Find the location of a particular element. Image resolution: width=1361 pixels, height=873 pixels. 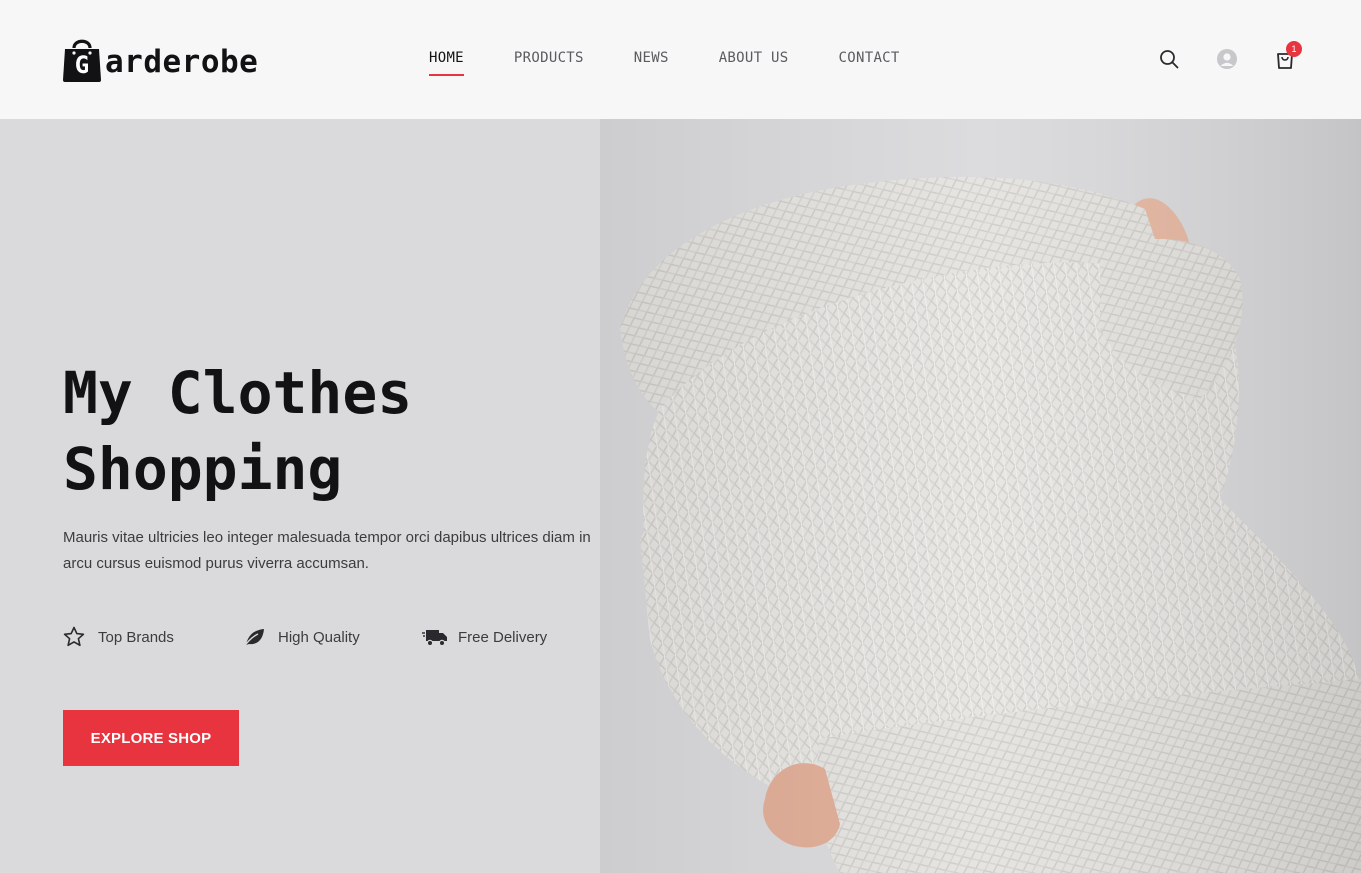

search-icon is located at coordinates (1169, 59).